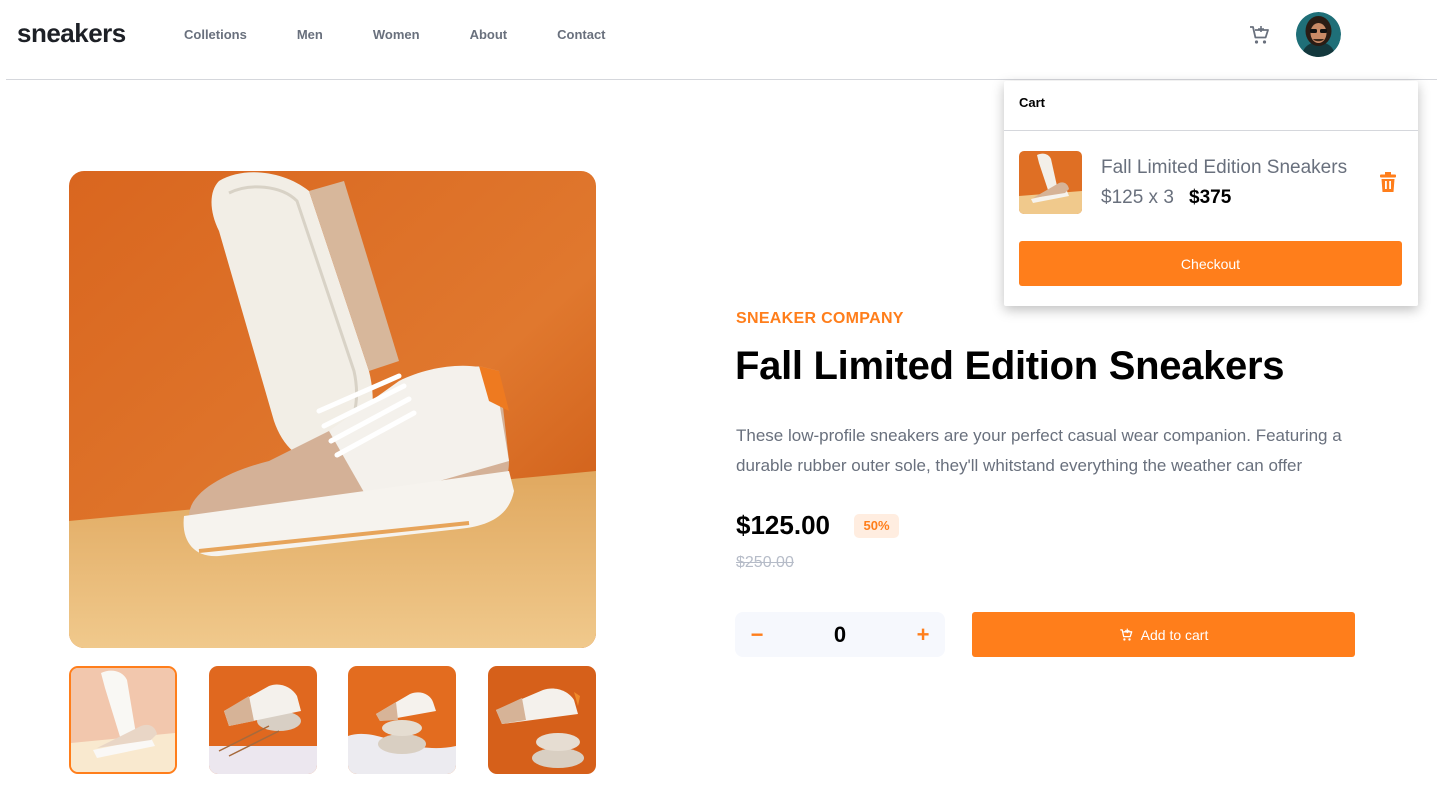 The height and width of the screenshot is (803, 1437). Describe the element at coordinates (396, 35) in the screenshot. I see `nav-link-women: Women` at that location.